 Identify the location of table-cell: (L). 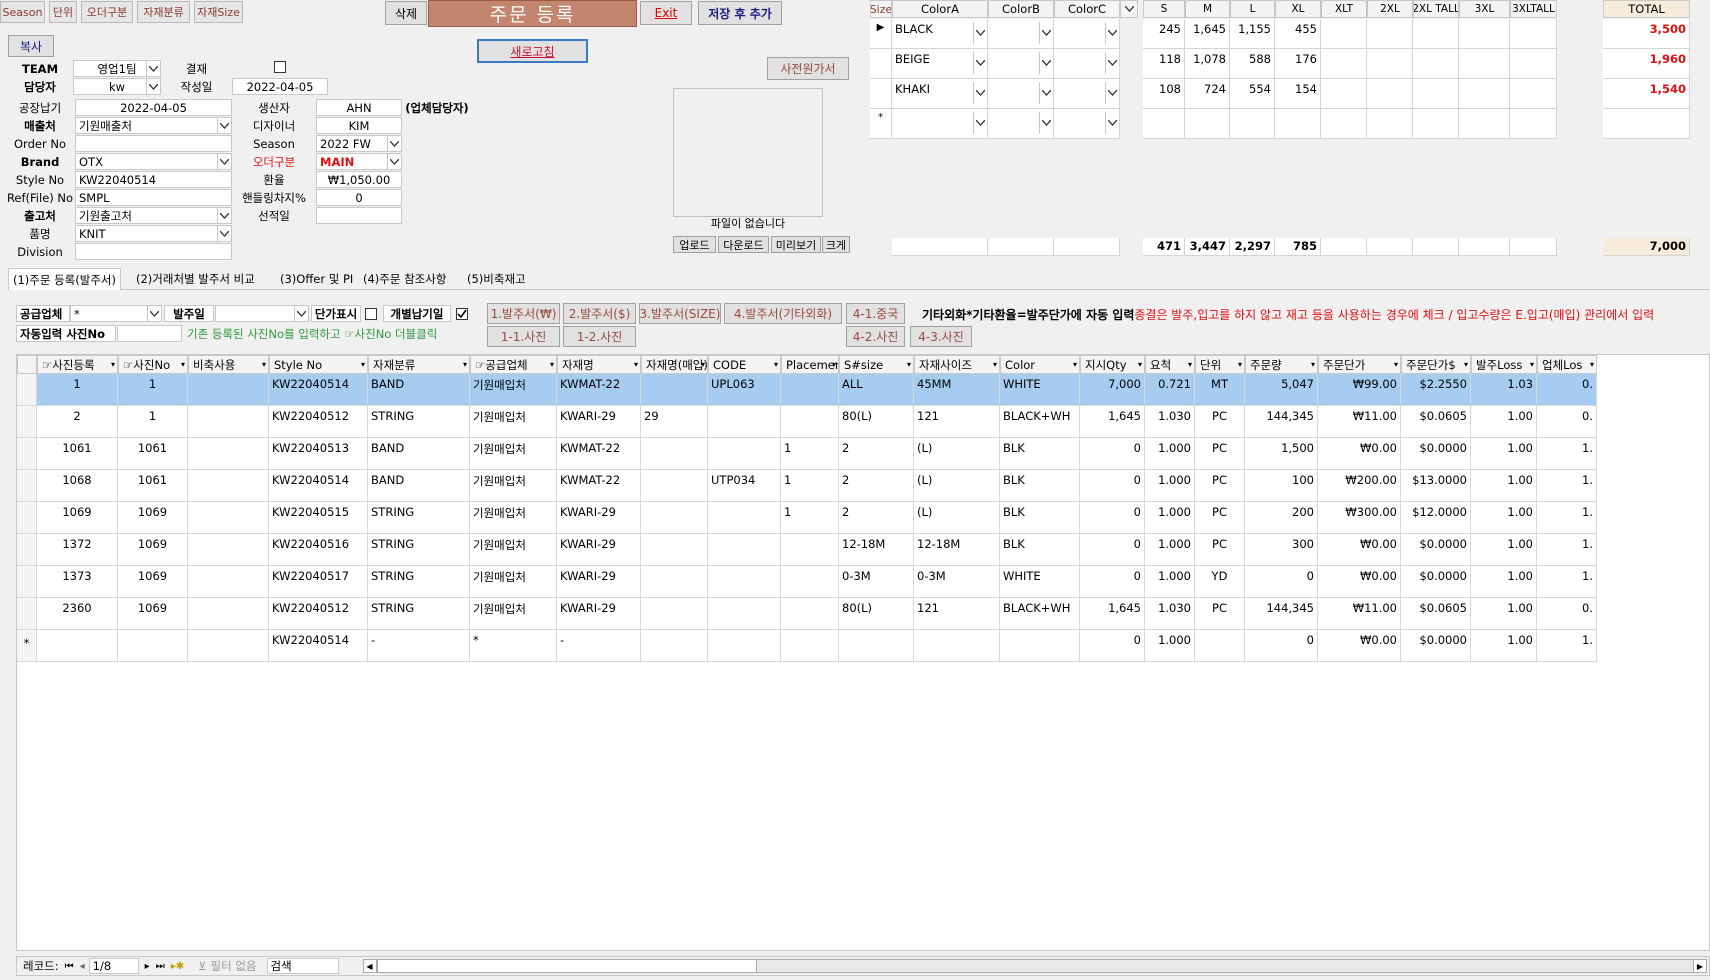
(957, 518).